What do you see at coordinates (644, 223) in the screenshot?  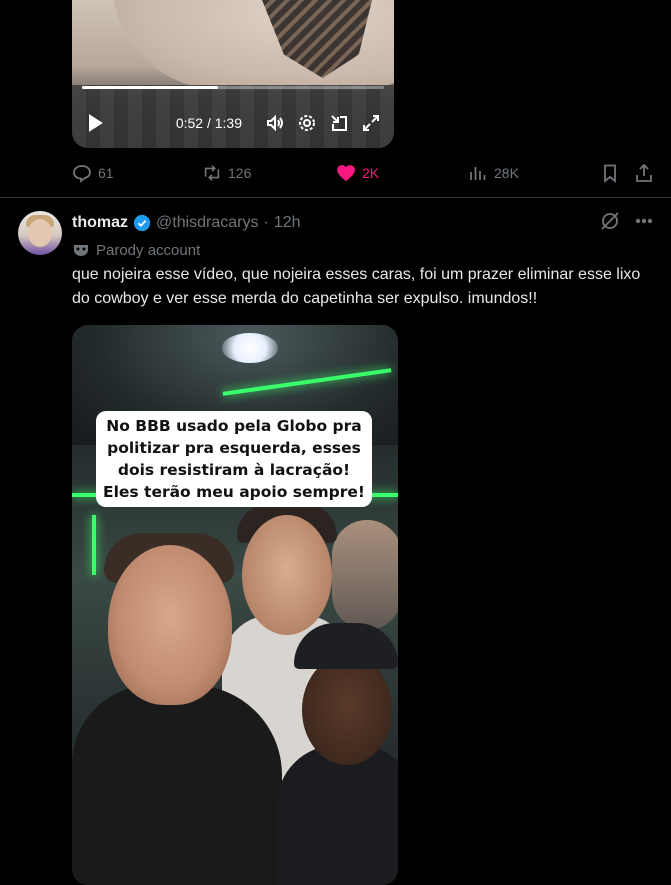 I see `more-options-icon` at bounding box center [644, 223].